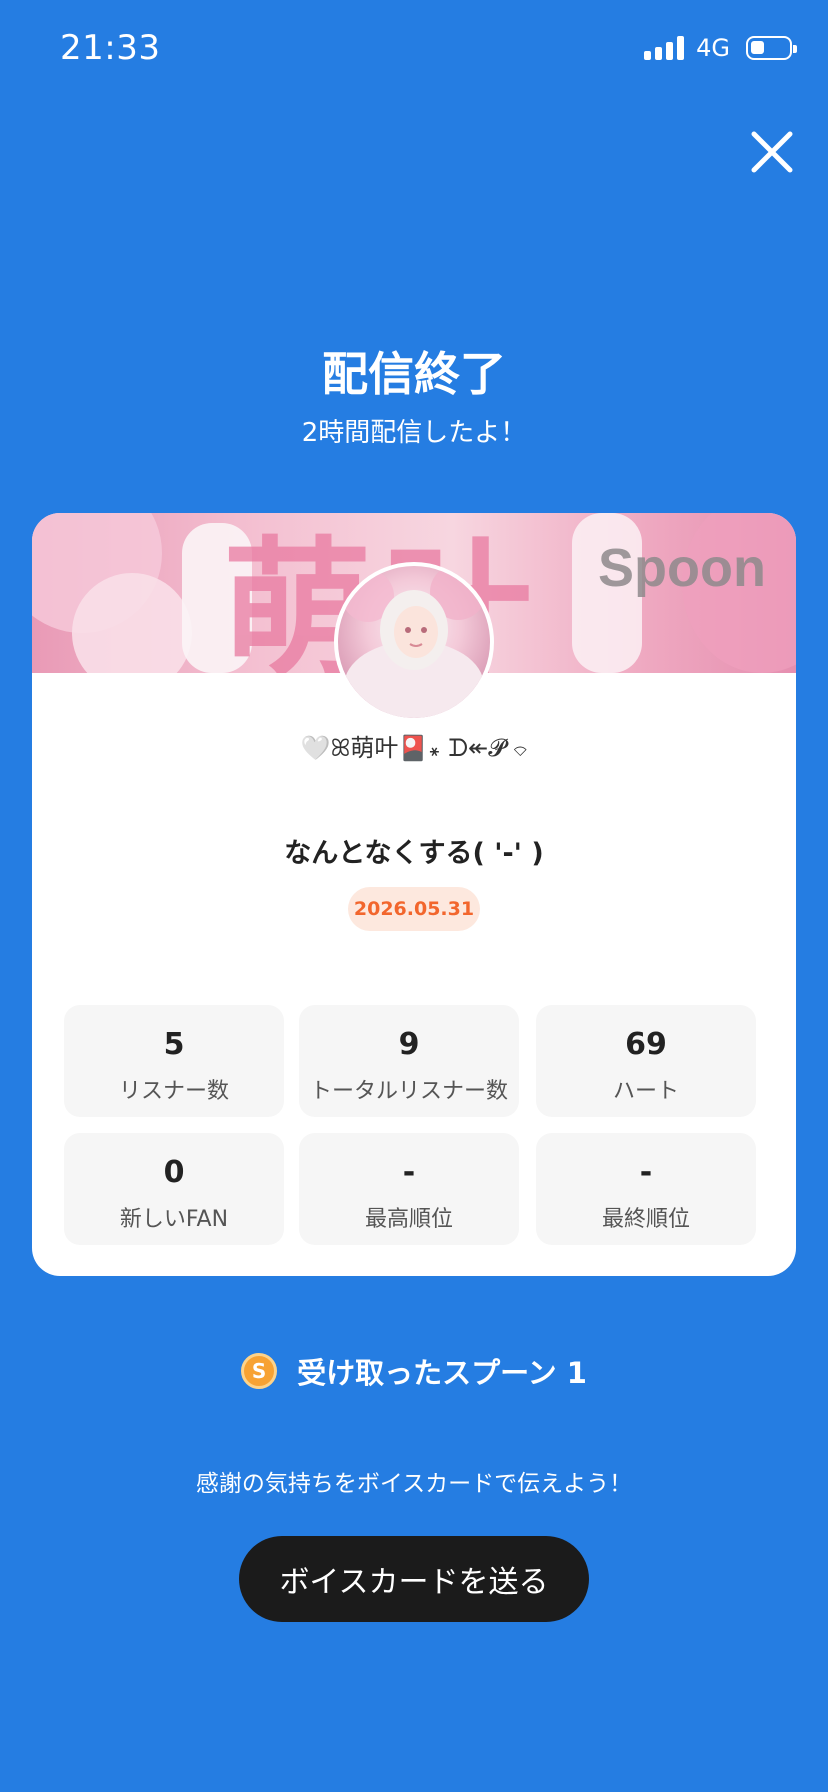 The image size is (828, 1792). I want to click on stat-final-rank: - 最終順位, so click(646, 1189).